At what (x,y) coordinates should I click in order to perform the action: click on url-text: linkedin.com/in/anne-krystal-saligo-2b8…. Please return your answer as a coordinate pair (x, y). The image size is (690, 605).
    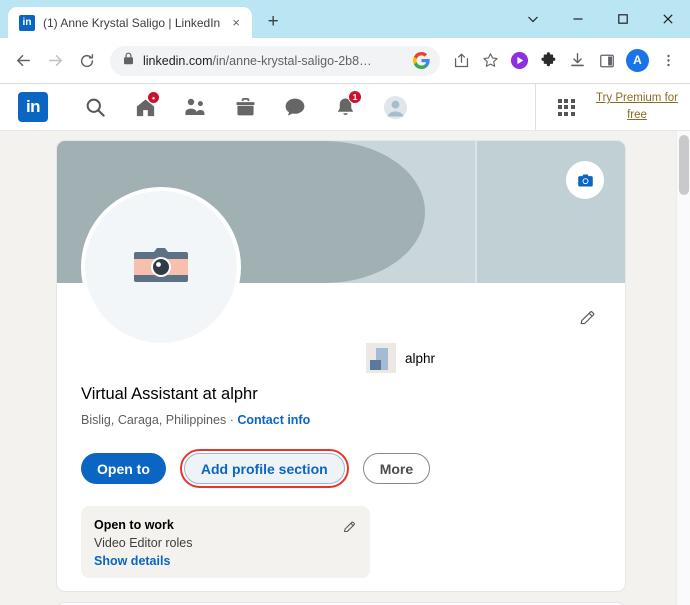
    Looking at the image, I should click on (273, 61).